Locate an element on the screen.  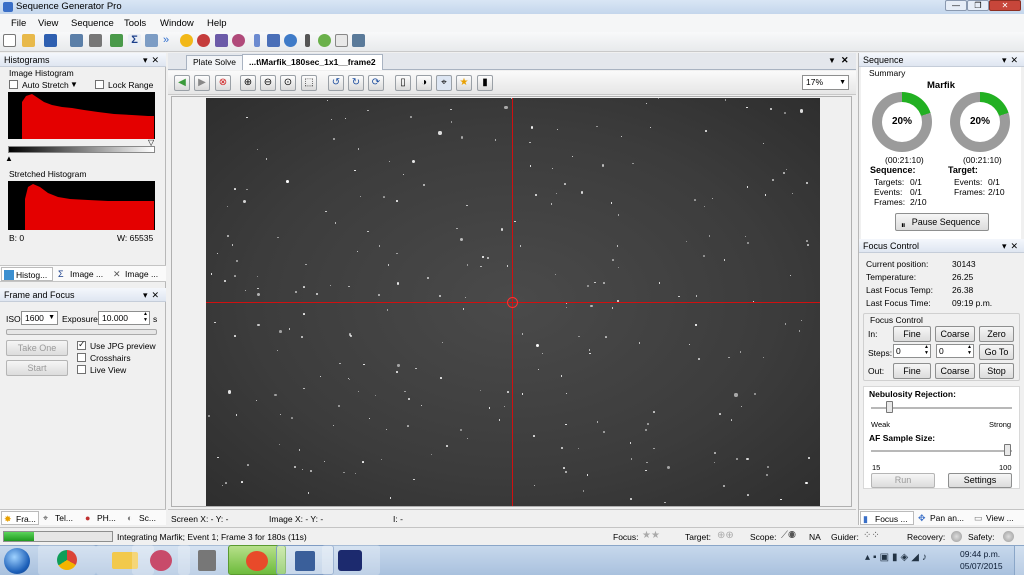
save-image-icon: ▮ is located at coordinates (485, 83).